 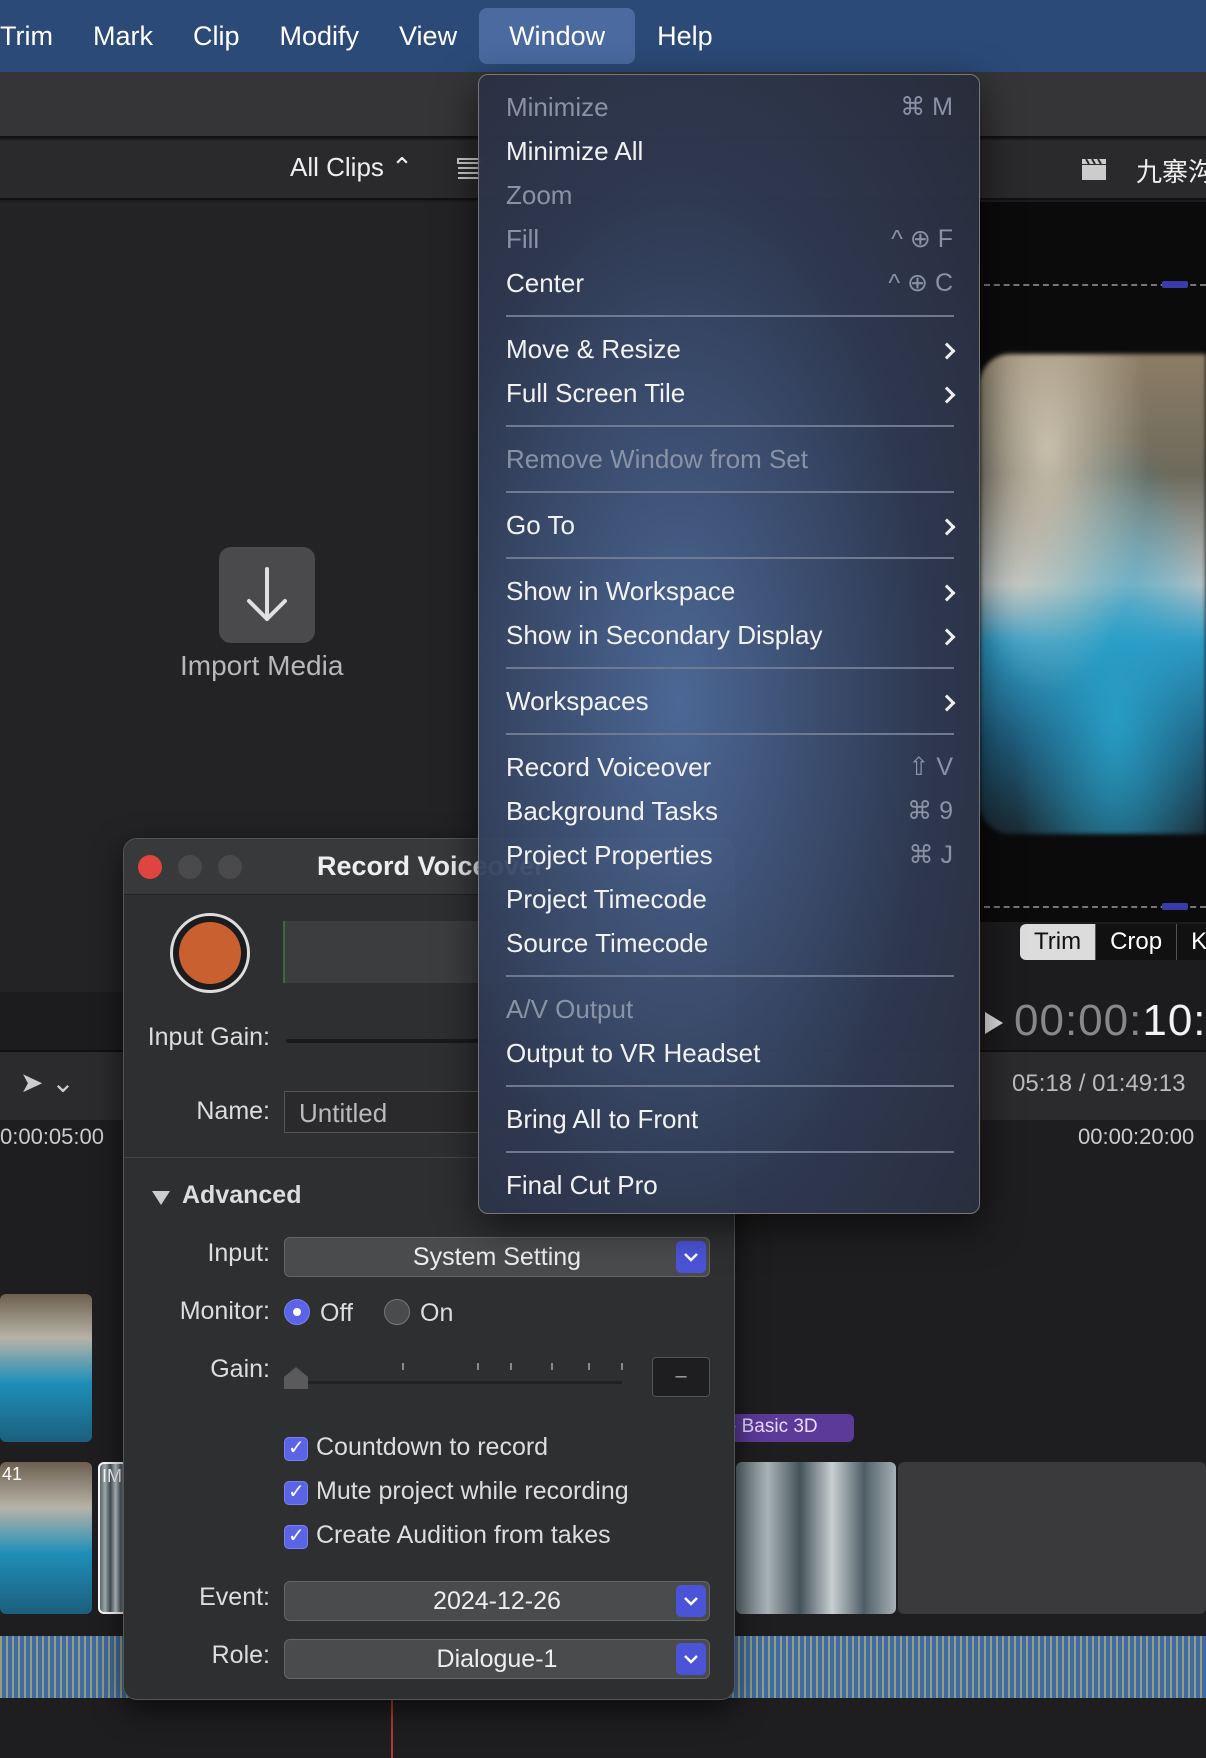 What do you see at coordinates (123, 36) in the screenshot?
I see `menu-mark: Mark` at bounding box center [123, 36].